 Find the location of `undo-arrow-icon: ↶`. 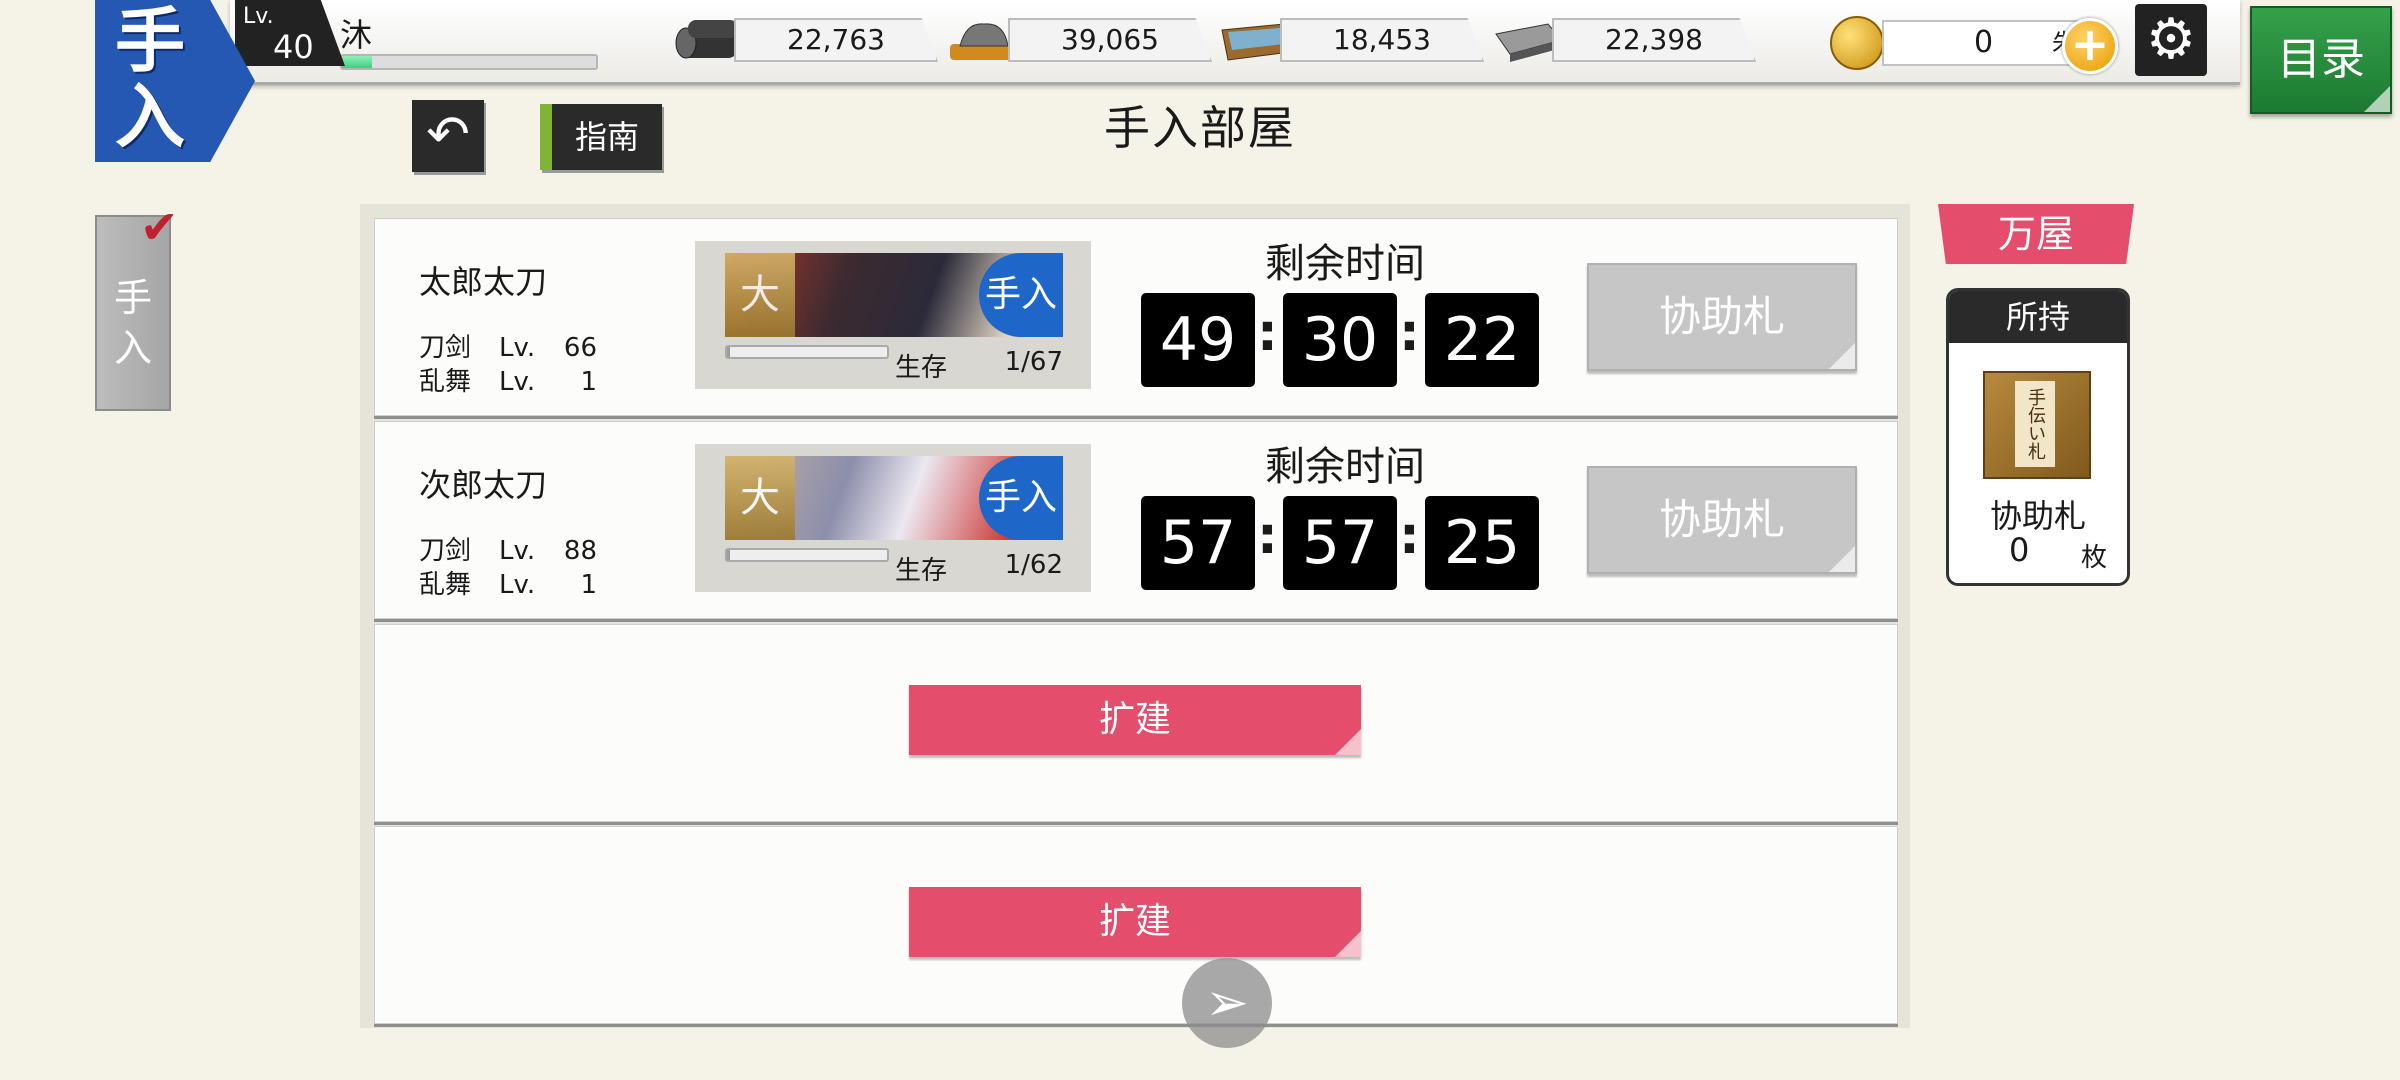

undo-arrow-icon: ↶ is located at coordinates (448, 135).